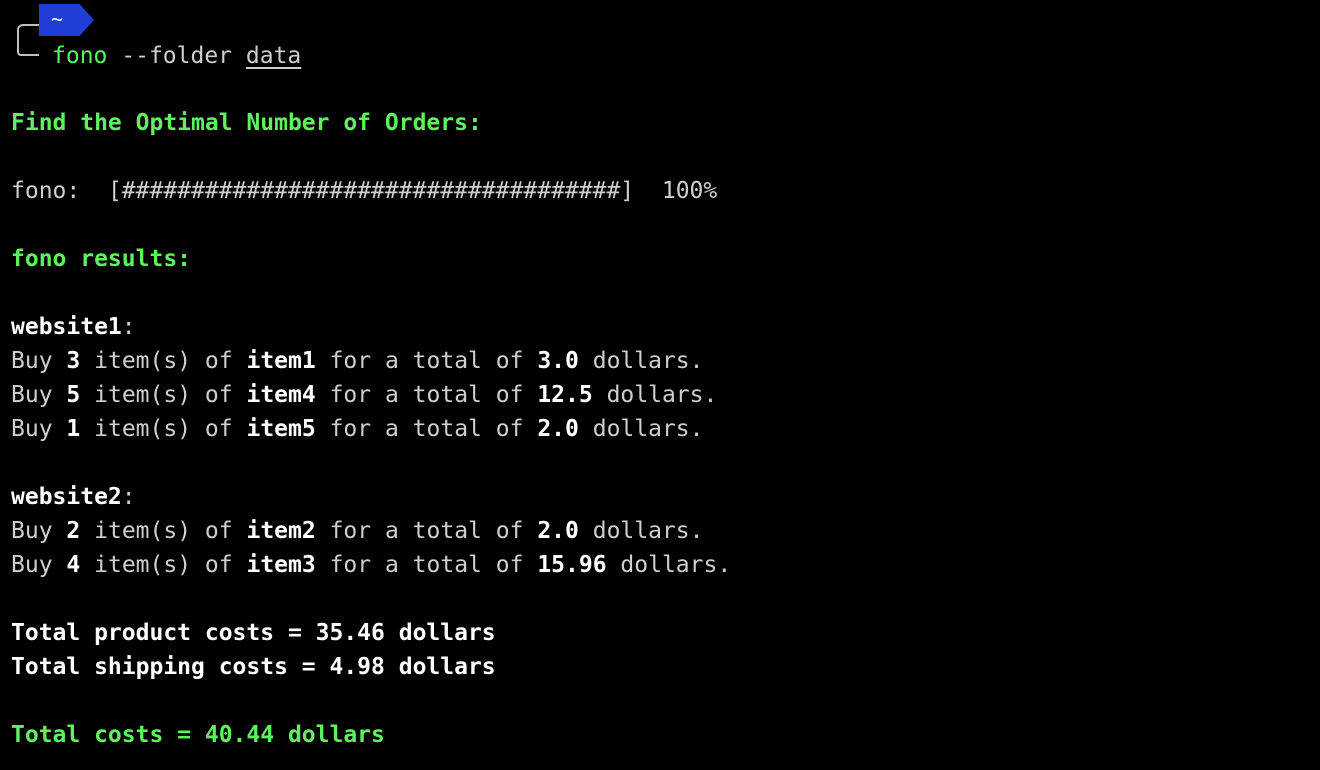 This screenshot has height=770, width=1320. Describe the element at coordinates (572, 565) in the screenshot. I see `order-total: 15.96` at that location.